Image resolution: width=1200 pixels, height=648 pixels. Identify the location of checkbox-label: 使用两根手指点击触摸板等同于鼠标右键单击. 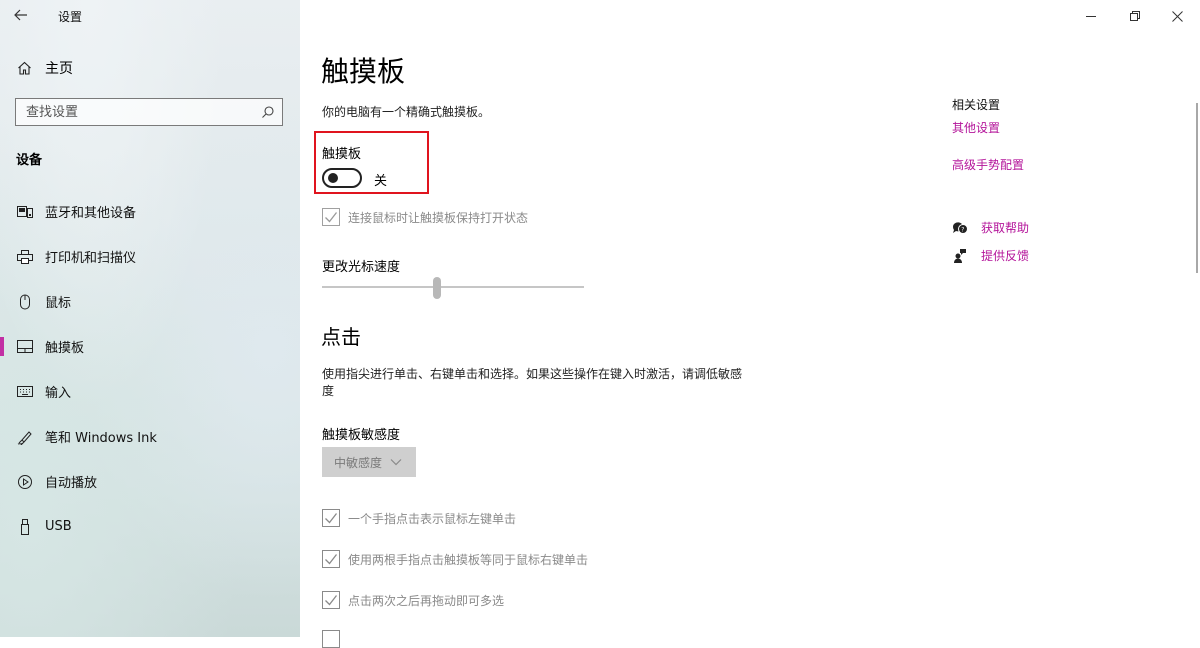
(468, 559).